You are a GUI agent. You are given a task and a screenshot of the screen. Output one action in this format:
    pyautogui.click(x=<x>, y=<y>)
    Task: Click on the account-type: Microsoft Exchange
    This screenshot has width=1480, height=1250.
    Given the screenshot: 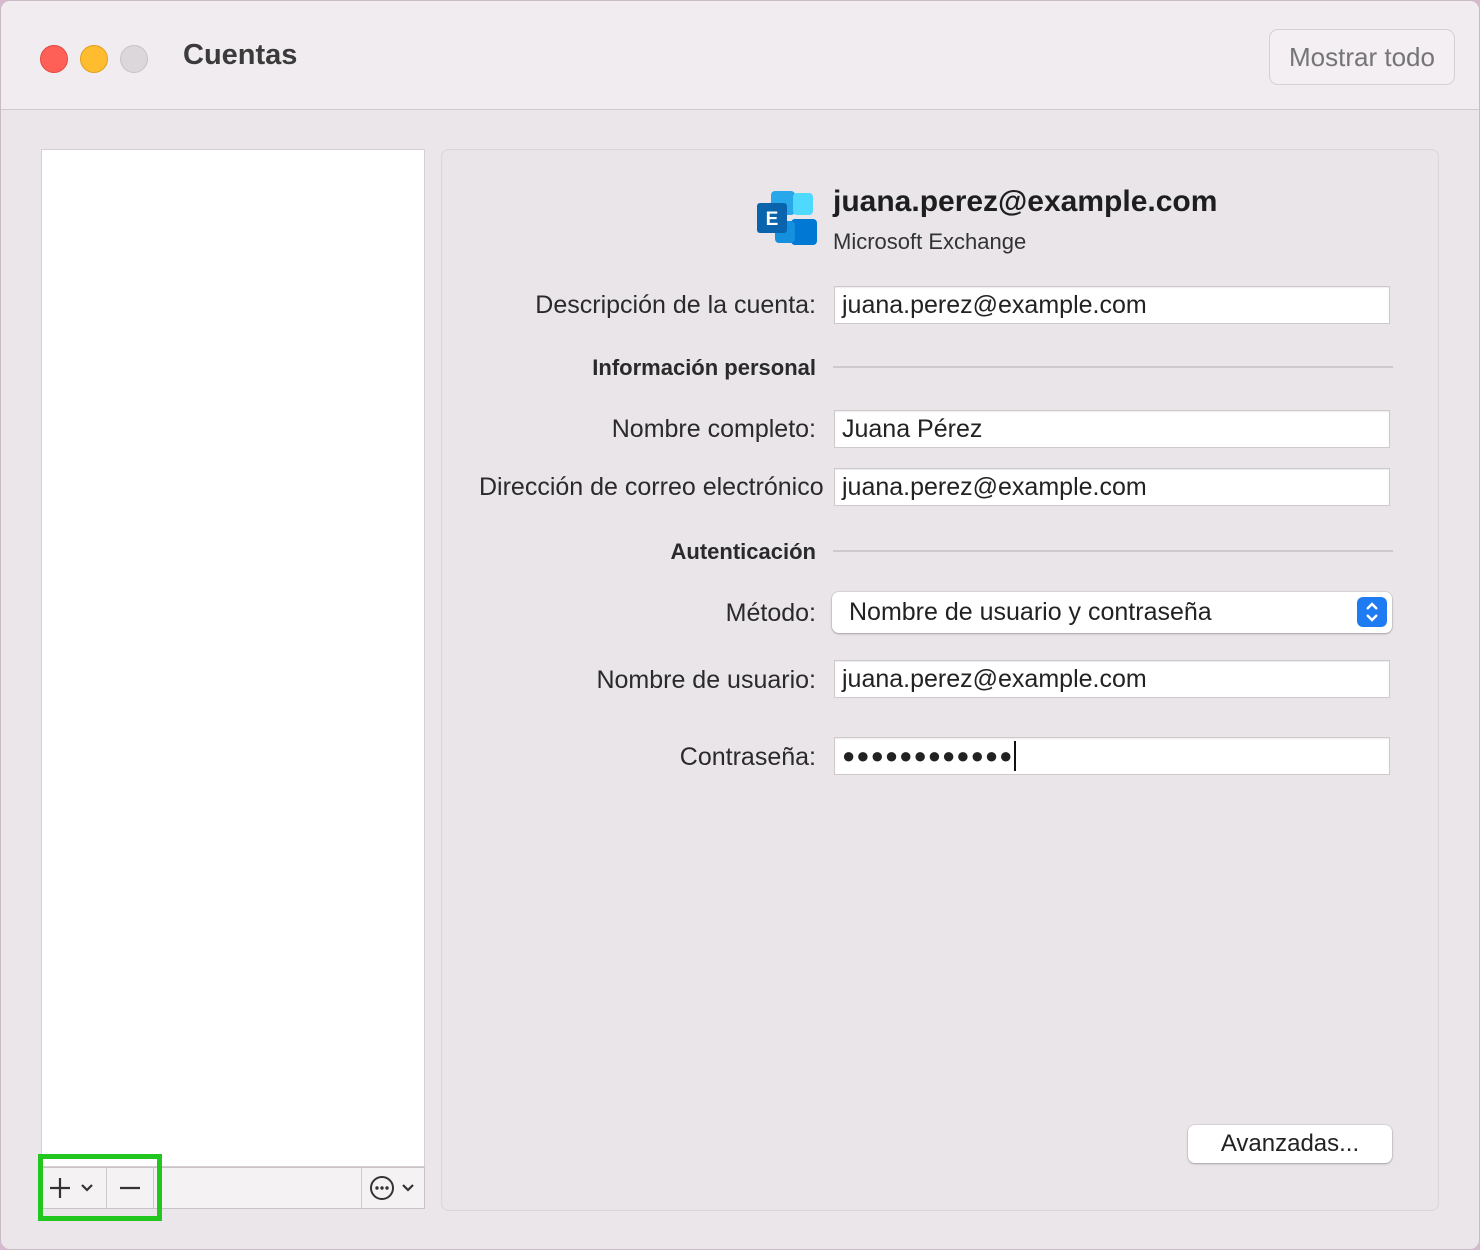 What is the action you would take?
    pyautogui.click(x=930, y=241)
    